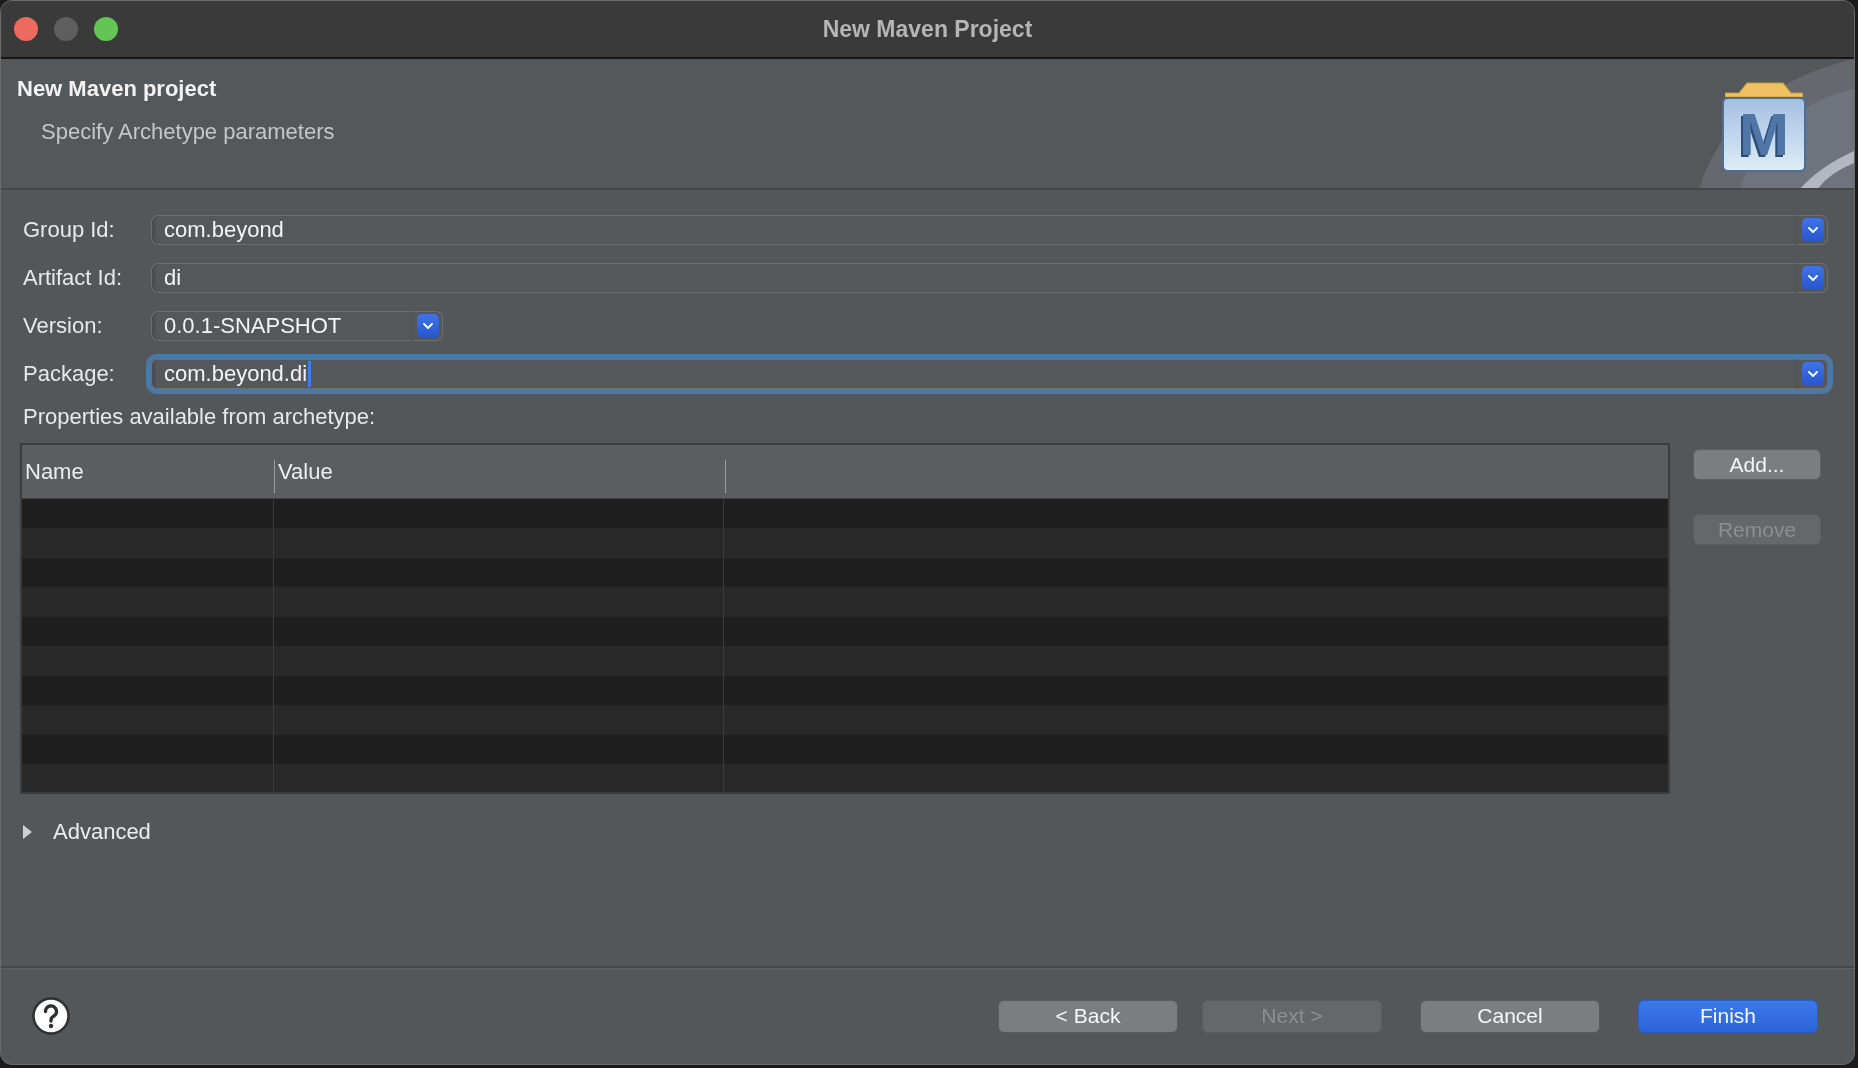  What do you see at coordinates (69, 230) in the screenshot?
I see `field-label: Group Id:` at bounding box center [69, 230].